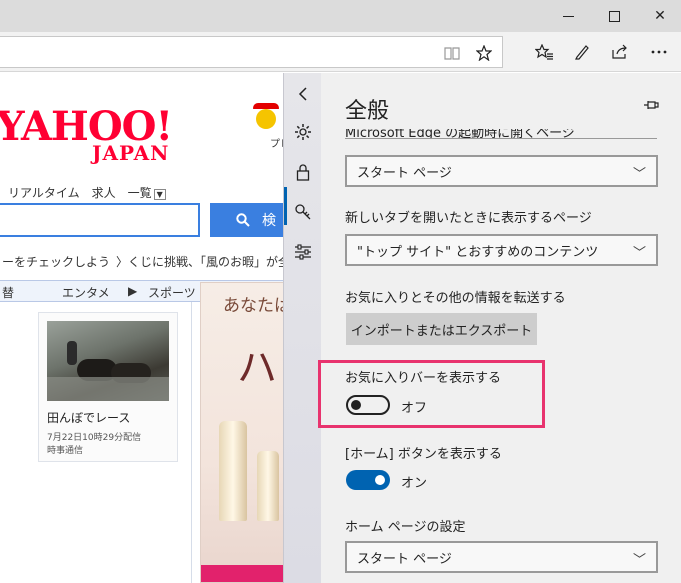  Describe the element at coordinates (501, 557) in the screenshot. I see `homepage-select: スタート ページ ﹀` at that location.